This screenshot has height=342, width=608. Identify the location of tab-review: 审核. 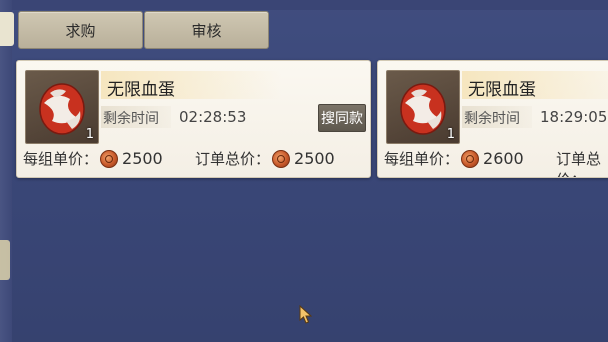
(206, 30).